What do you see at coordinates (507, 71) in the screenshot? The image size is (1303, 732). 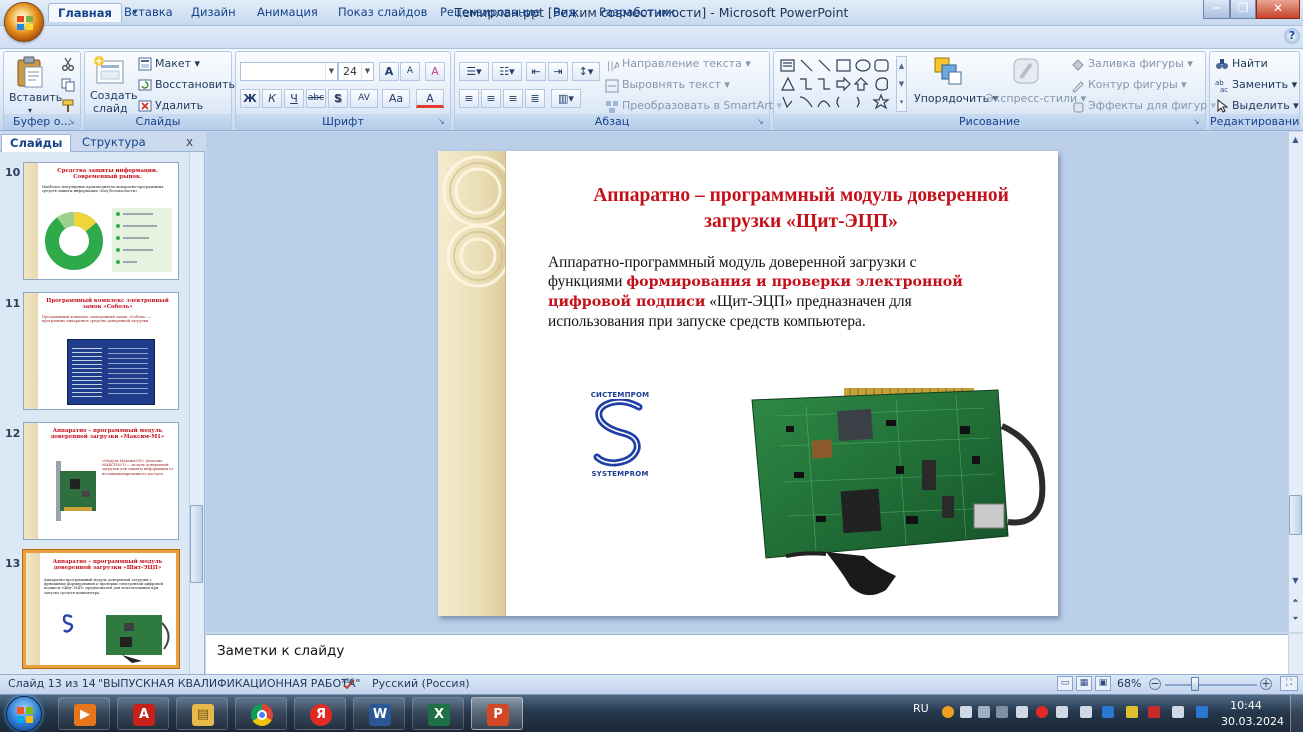 I see `numbering-button: ☷▾` at bounding box center [507, 71].